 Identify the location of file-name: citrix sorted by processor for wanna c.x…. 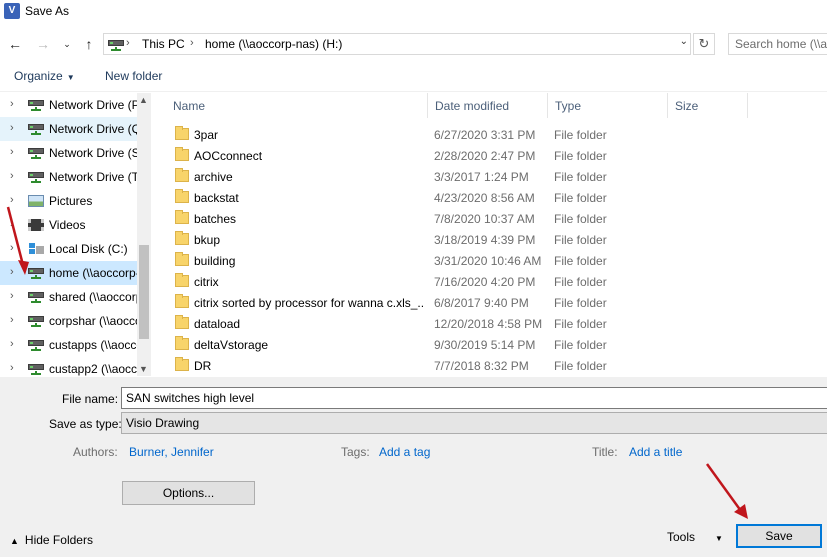
(309, 303).